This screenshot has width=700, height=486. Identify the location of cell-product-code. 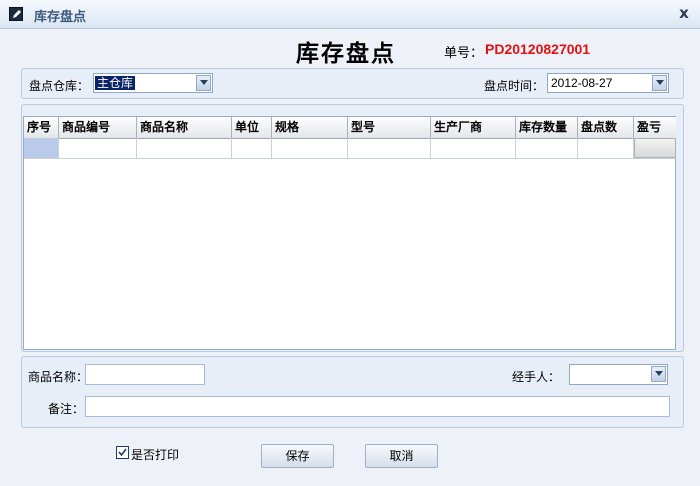
(98, 148).